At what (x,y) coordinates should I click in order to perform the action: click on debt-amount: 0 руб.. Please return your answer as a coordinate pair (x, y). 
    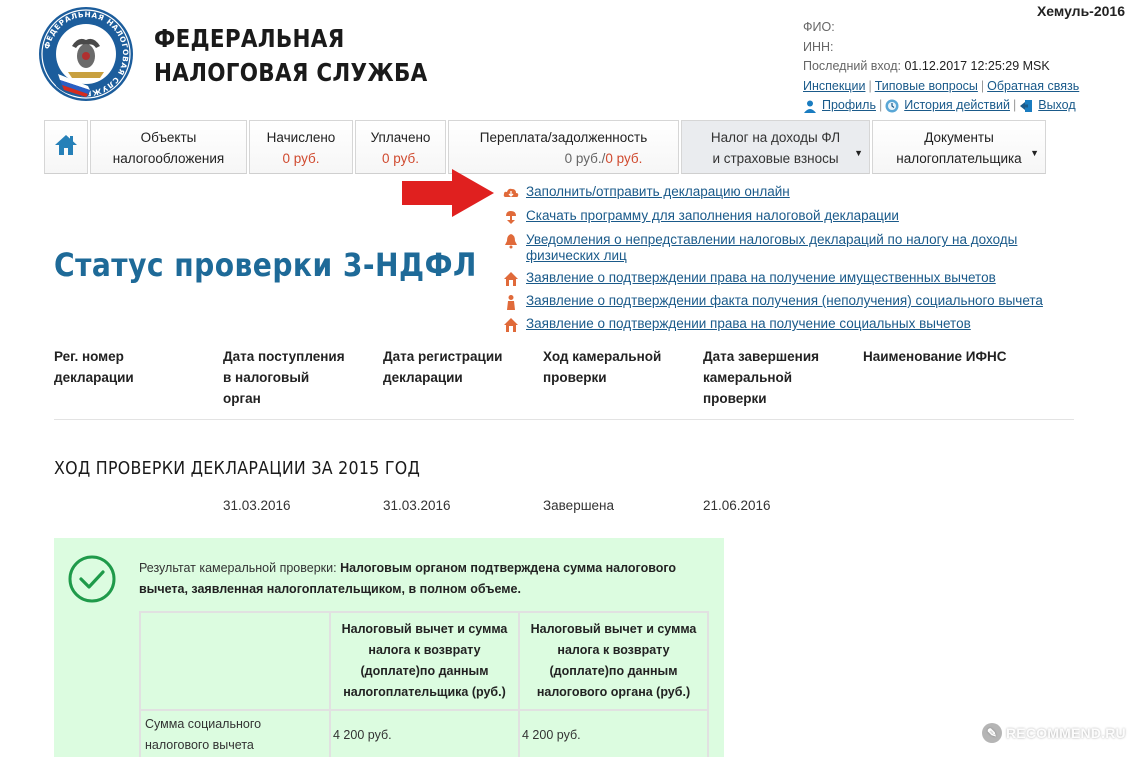
    Looking at the image, I should click on (624, 158).